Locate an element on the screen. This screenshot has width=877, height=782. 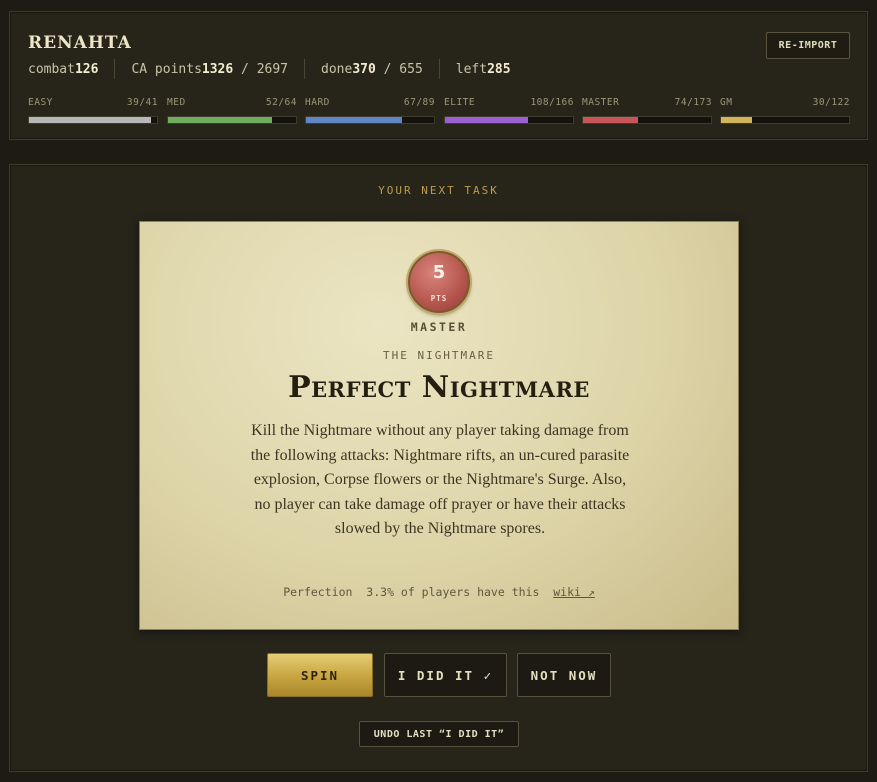
task-tier: MASTER is located at coordinates (439, 327).